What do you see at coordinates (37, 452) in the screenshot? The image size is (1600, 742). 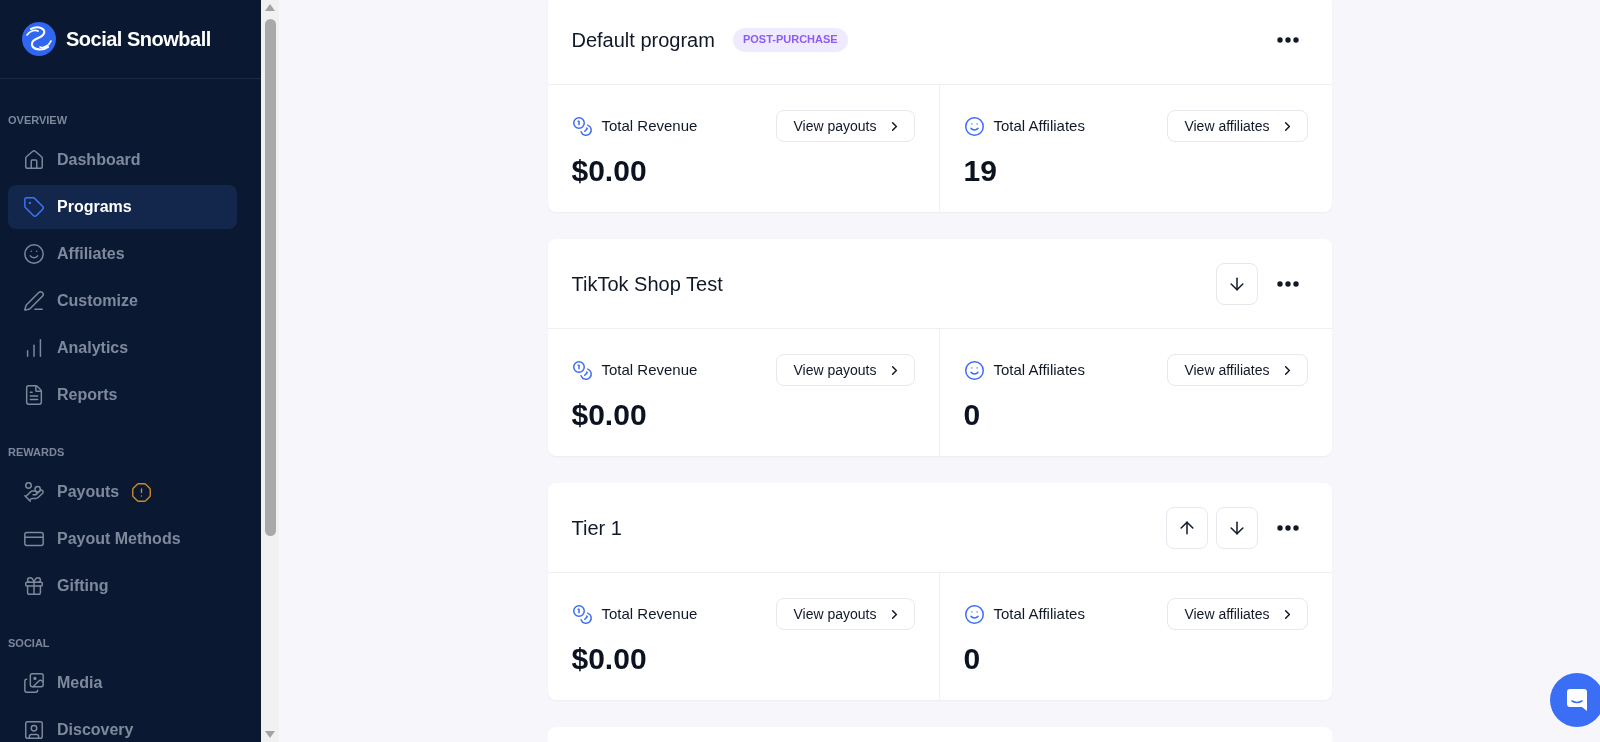 I see `section-heading: REWARDS` at bounding box center [37, 452].